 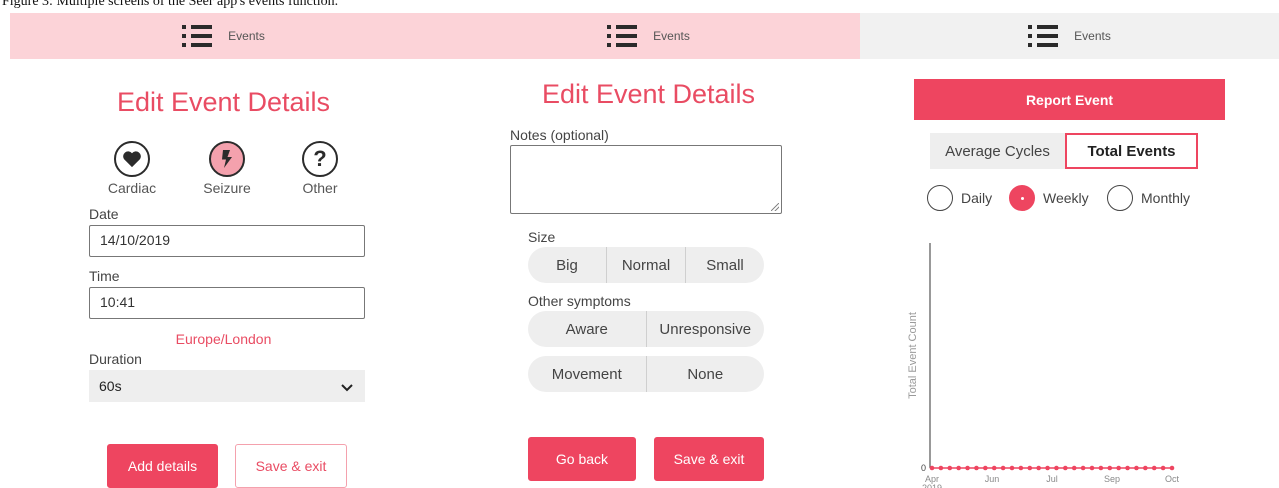 What do you see at coordinates (104, 214) in the screenshot?
I see `date-label: Date` at bounding box center [104, 214].